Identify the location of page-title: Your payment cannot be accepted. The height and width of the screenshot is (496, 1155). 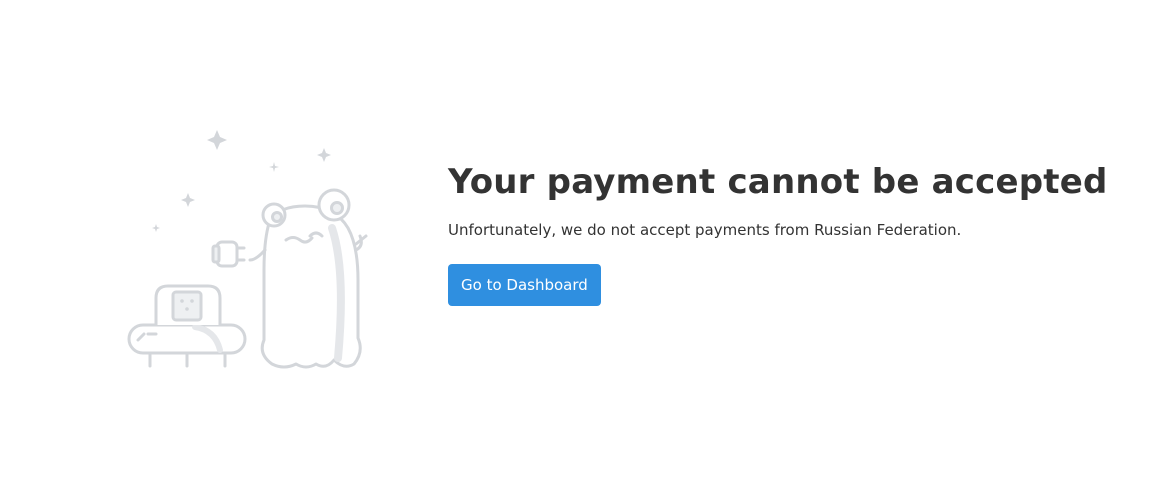
(778, 182).